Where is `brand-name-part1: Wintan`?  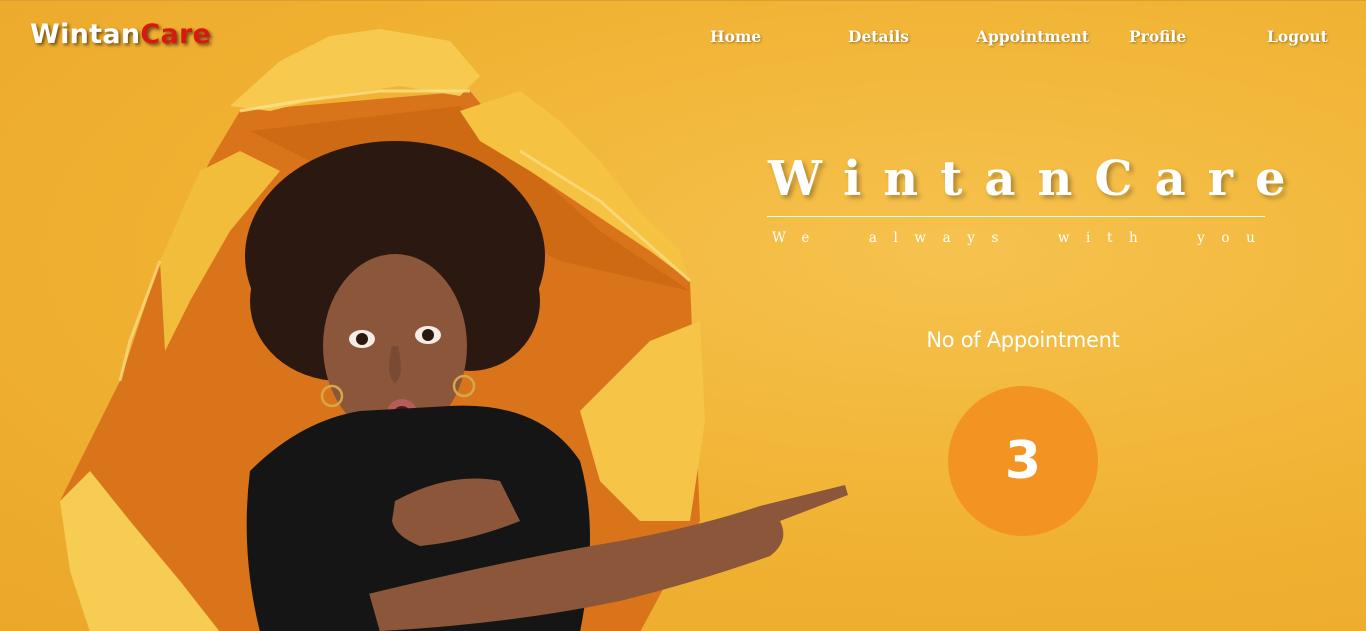
brand-name-part1: Wintan is located at coordinates (85, 34).